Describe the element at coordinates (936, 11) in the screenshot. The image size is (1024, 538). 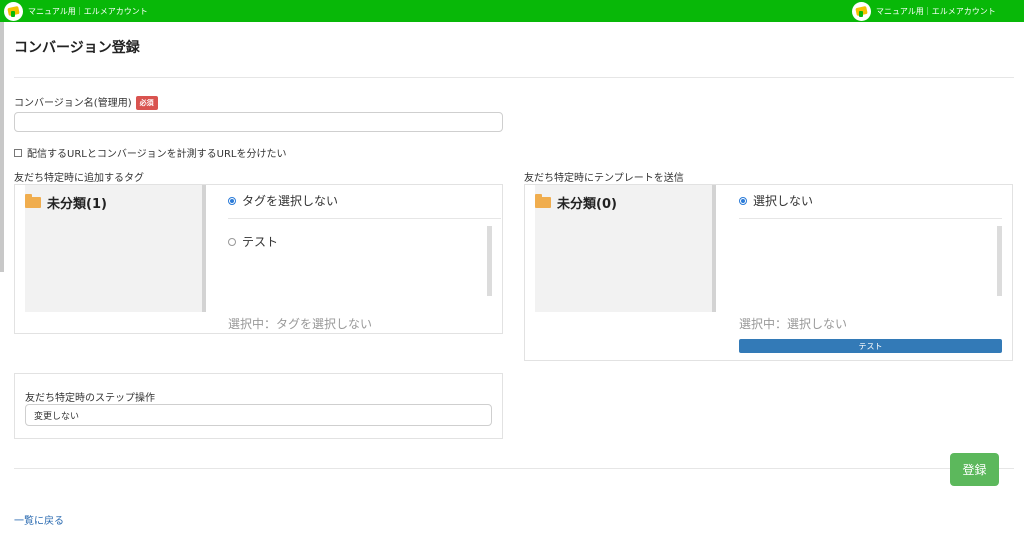
I see `account-label-right: マニュアル用｜エルメアカウント` at that location.